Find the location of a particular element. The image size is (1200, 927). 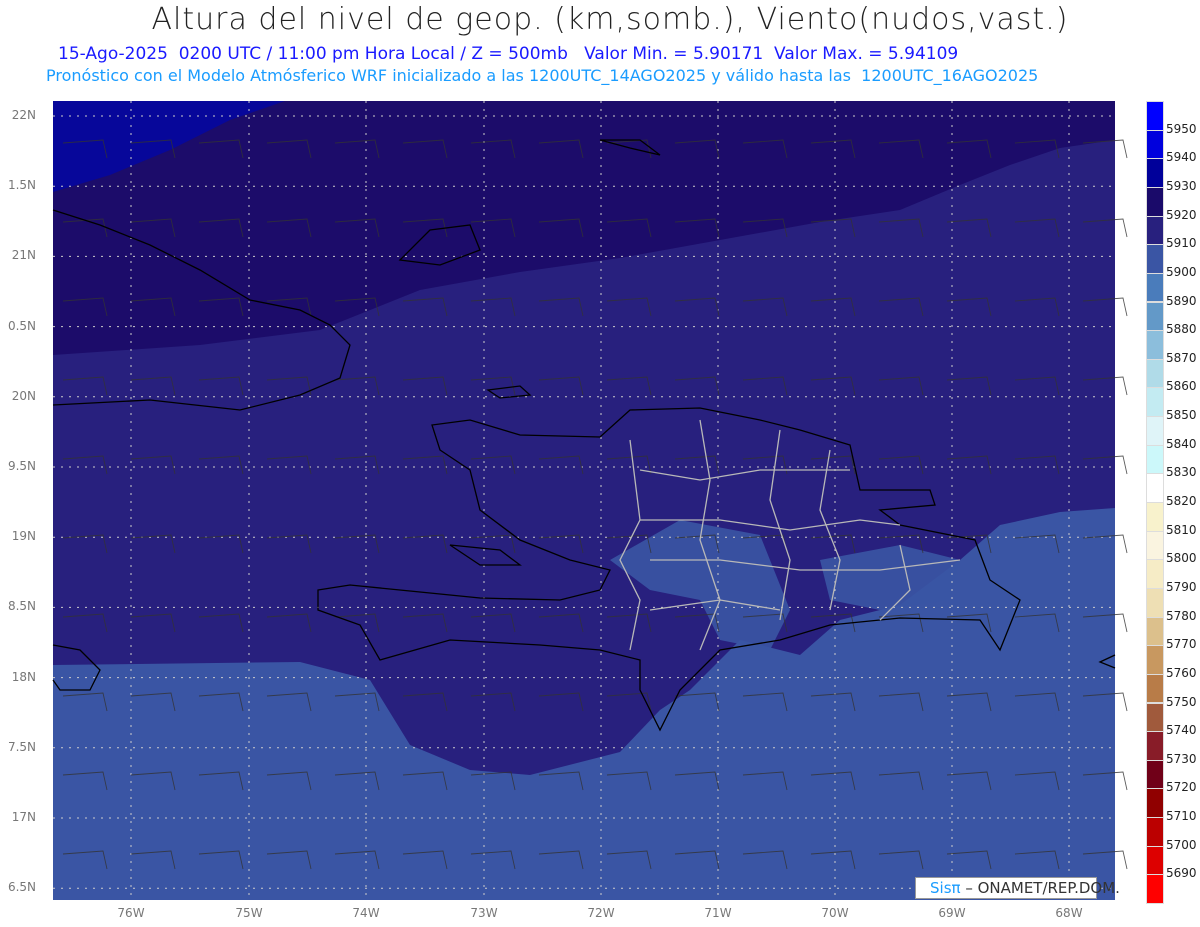

lat-label: 1.5N is located at coordinates (21, 185).